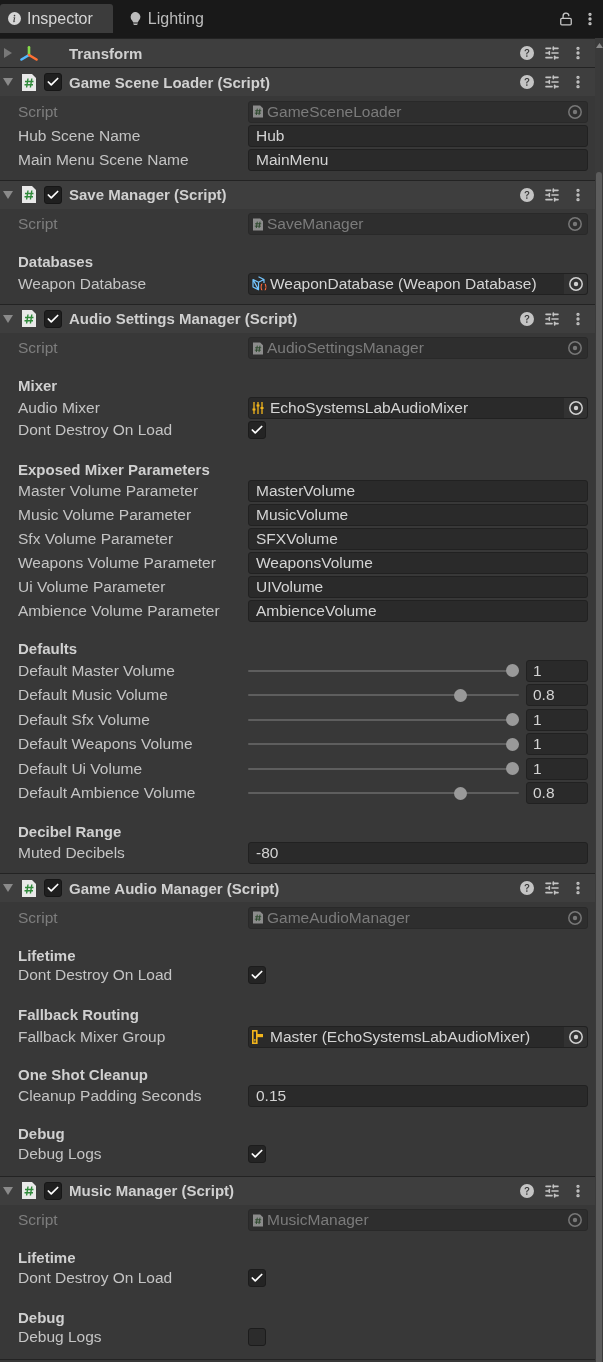 The width and height of the screenshot is (603, 1362). Describe the element at coordinates (418, 587) in the screenshot. I see `text-field: UIVolume` at that location.